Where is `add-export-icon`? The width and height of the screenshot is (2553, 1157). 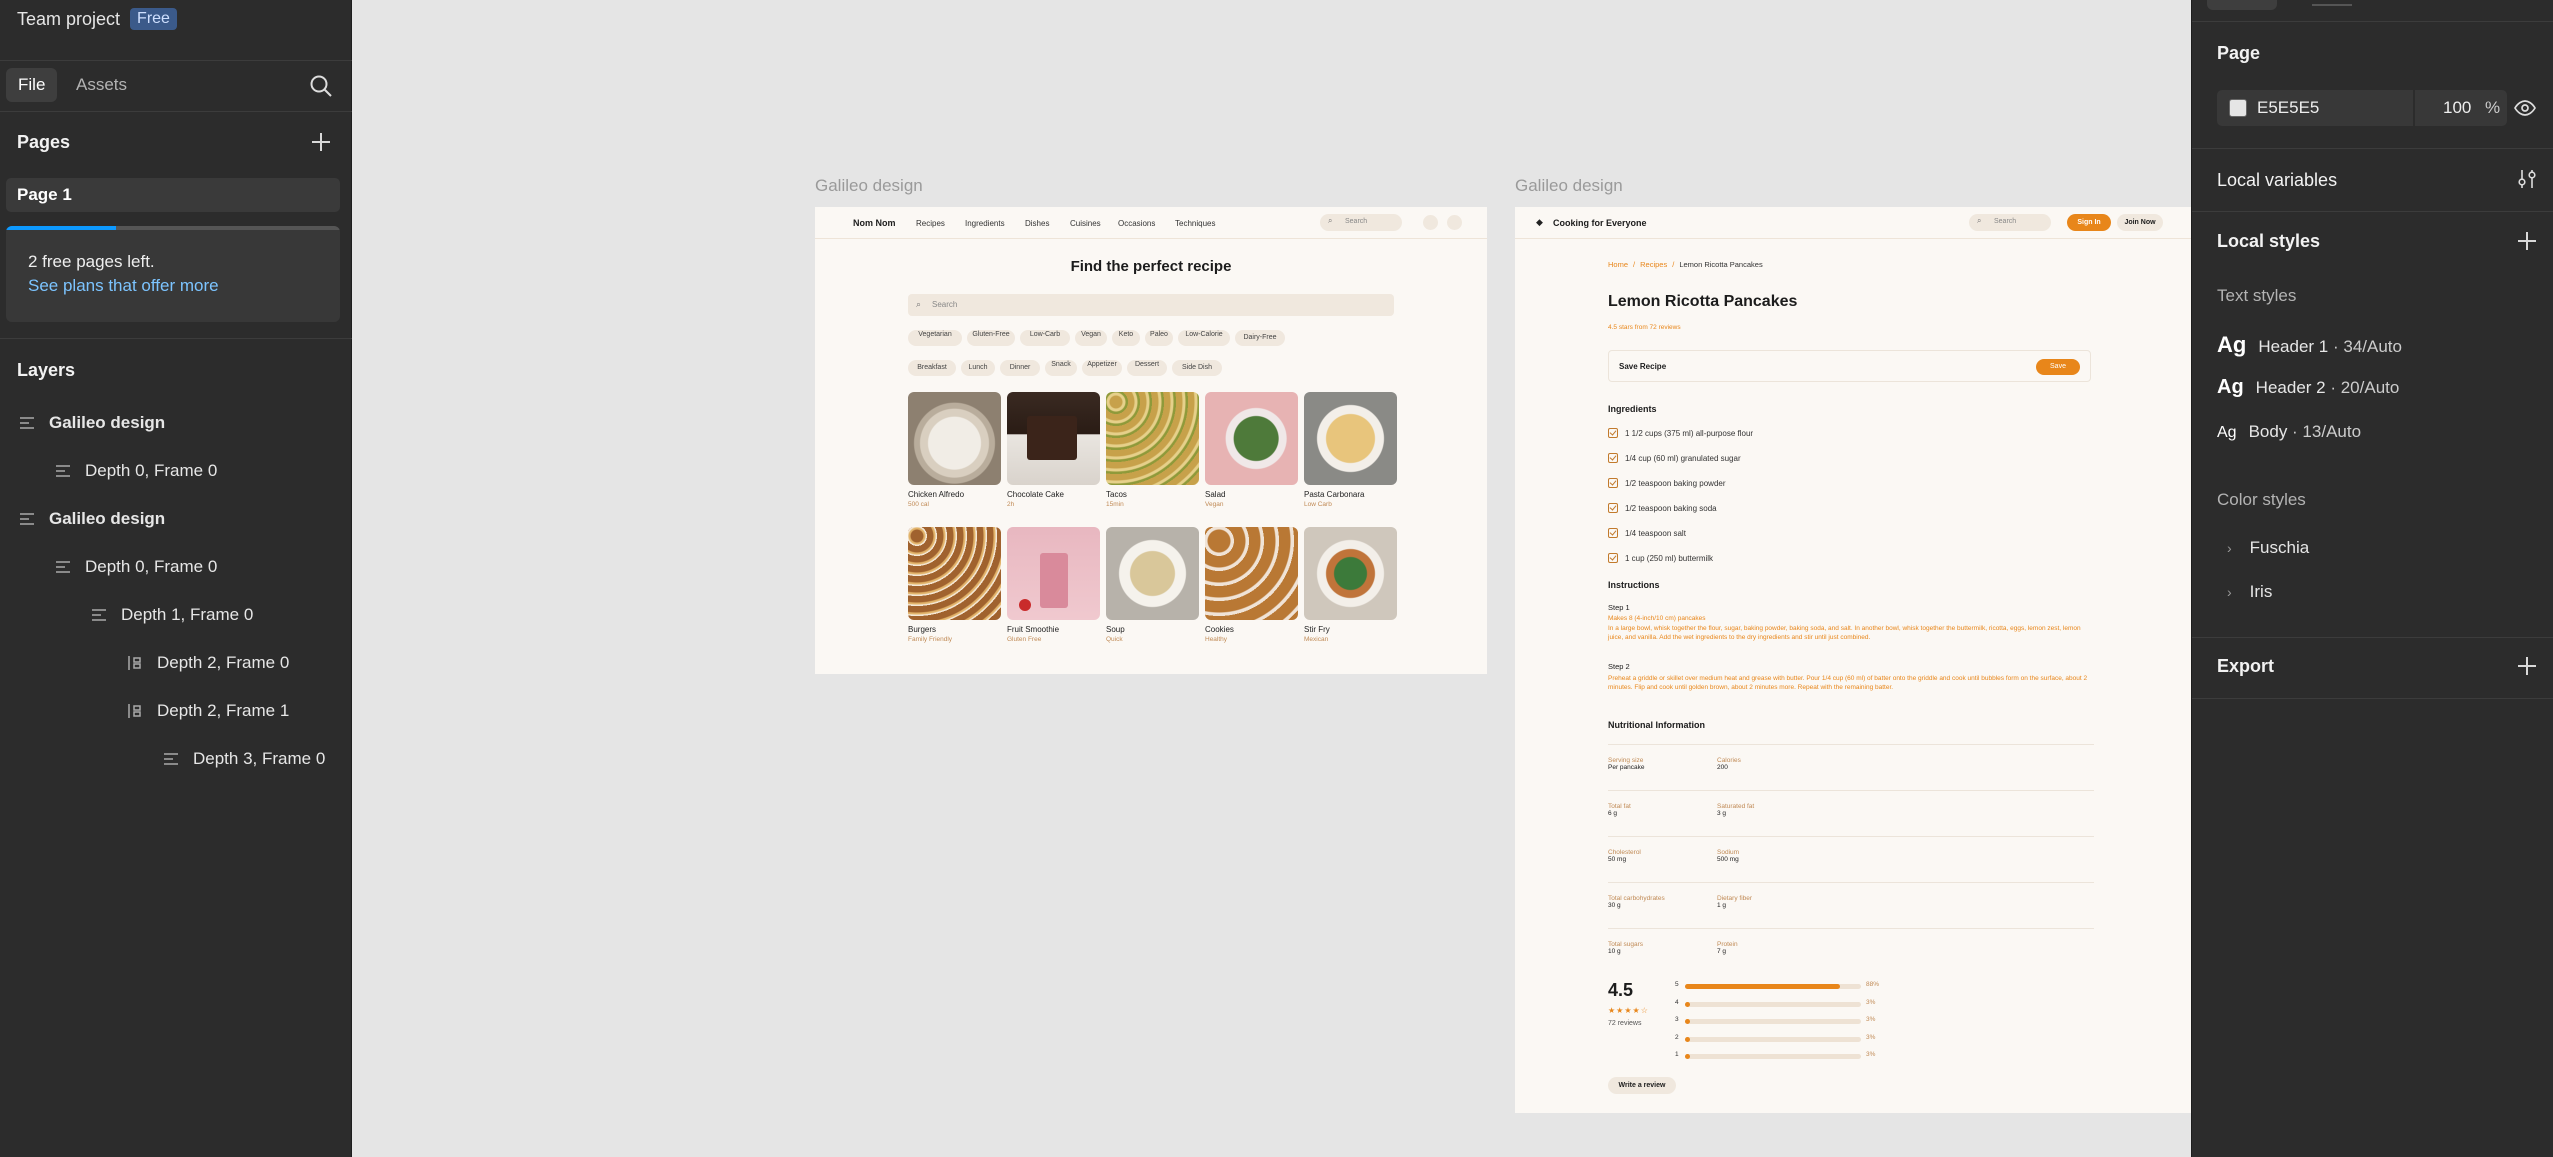
add-export-icon is located at coordinates (2527, 666).